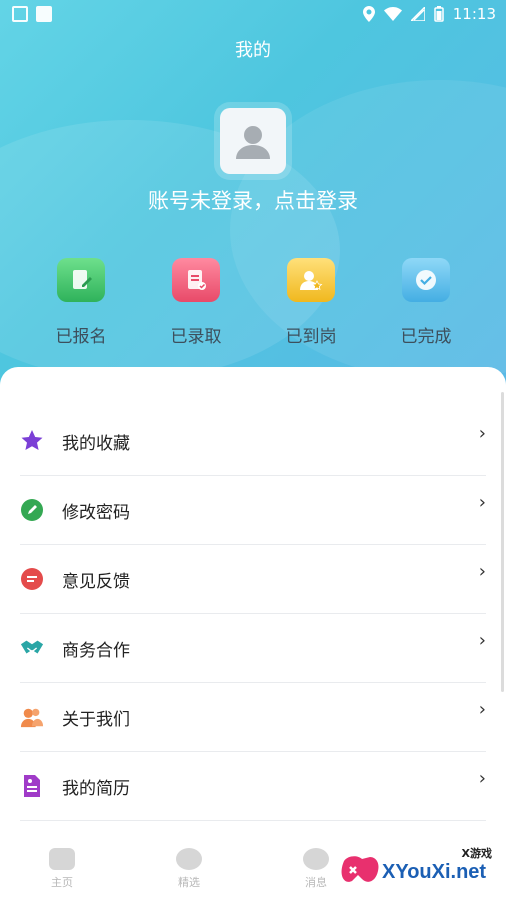  Describe the element at coordinates (434, 872) in the screenshot. I see `watermark-main-text: XYouXi.net` at that location.